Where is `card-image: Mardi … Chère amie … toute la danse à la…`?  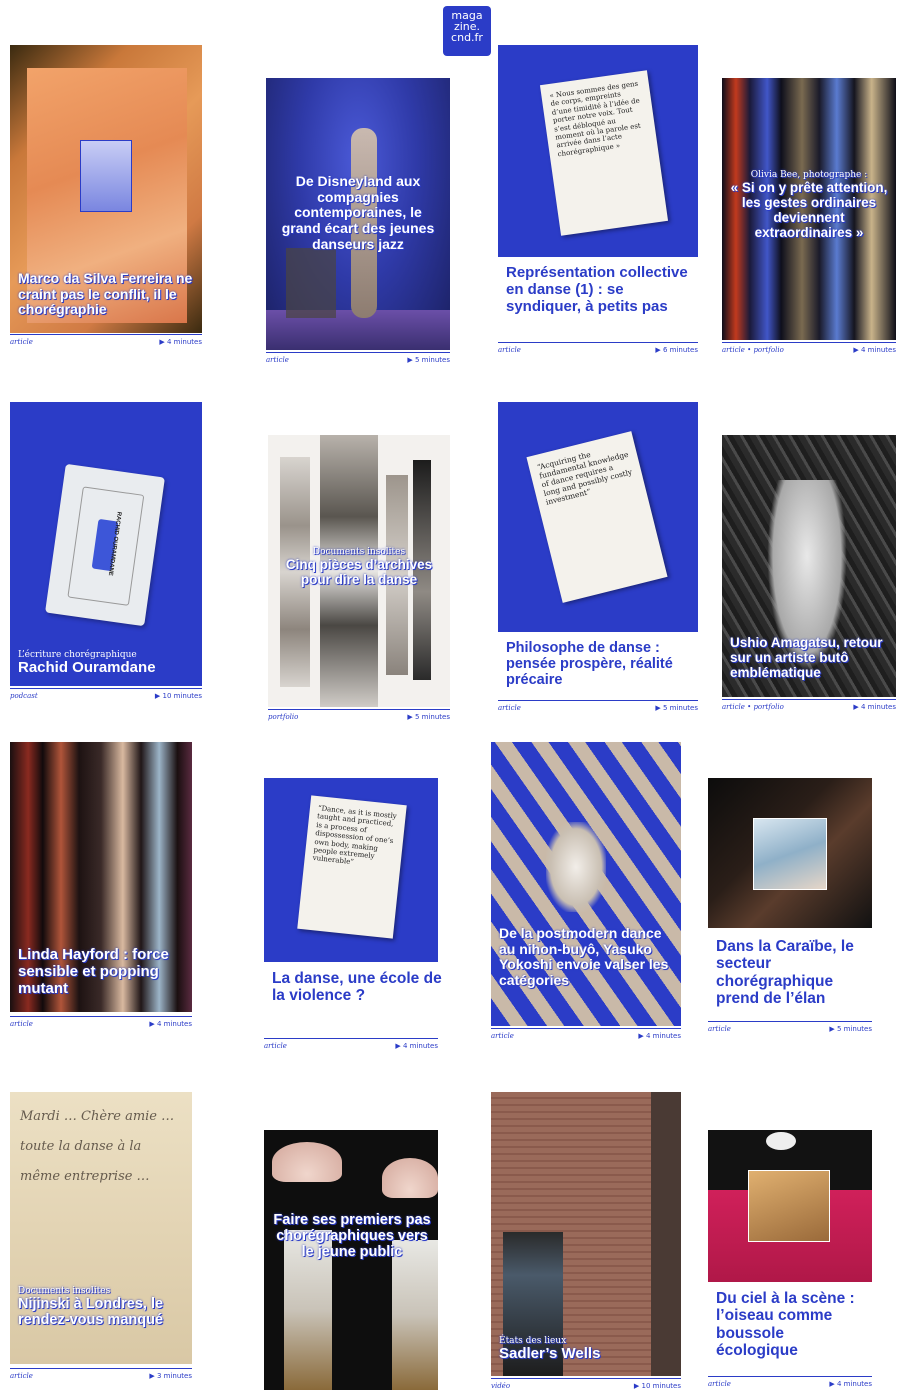
card-image: Mardi … Chère amie … toute la danse à la… is located at coordinates (101, 1228).